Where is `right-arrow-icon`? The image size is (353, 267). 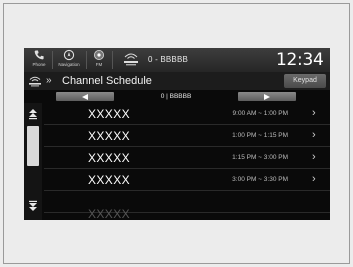
right-arrow-icon is located at coordinates (267, 96).